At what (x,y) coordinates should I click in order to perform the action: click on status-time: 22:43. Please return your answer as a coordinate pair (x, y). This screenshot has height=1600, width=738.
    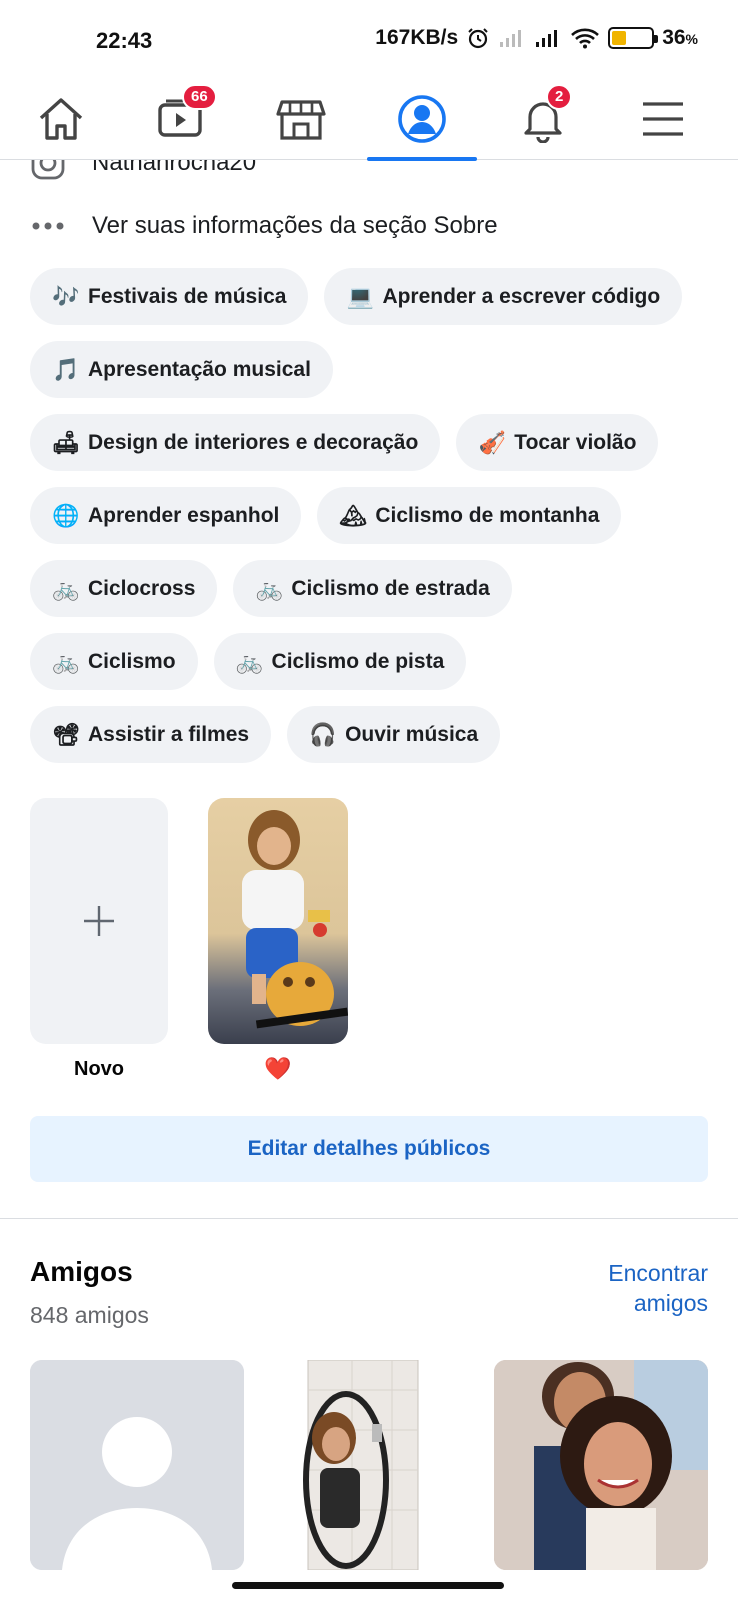
    Looking at the image, I should click on (124, 40).